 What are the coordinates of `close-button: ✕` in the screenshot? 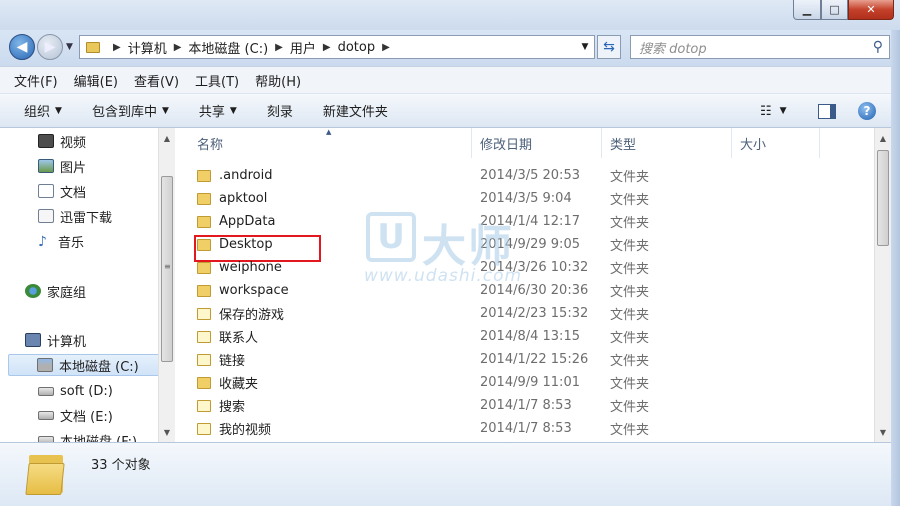 It's located at (871, 10).